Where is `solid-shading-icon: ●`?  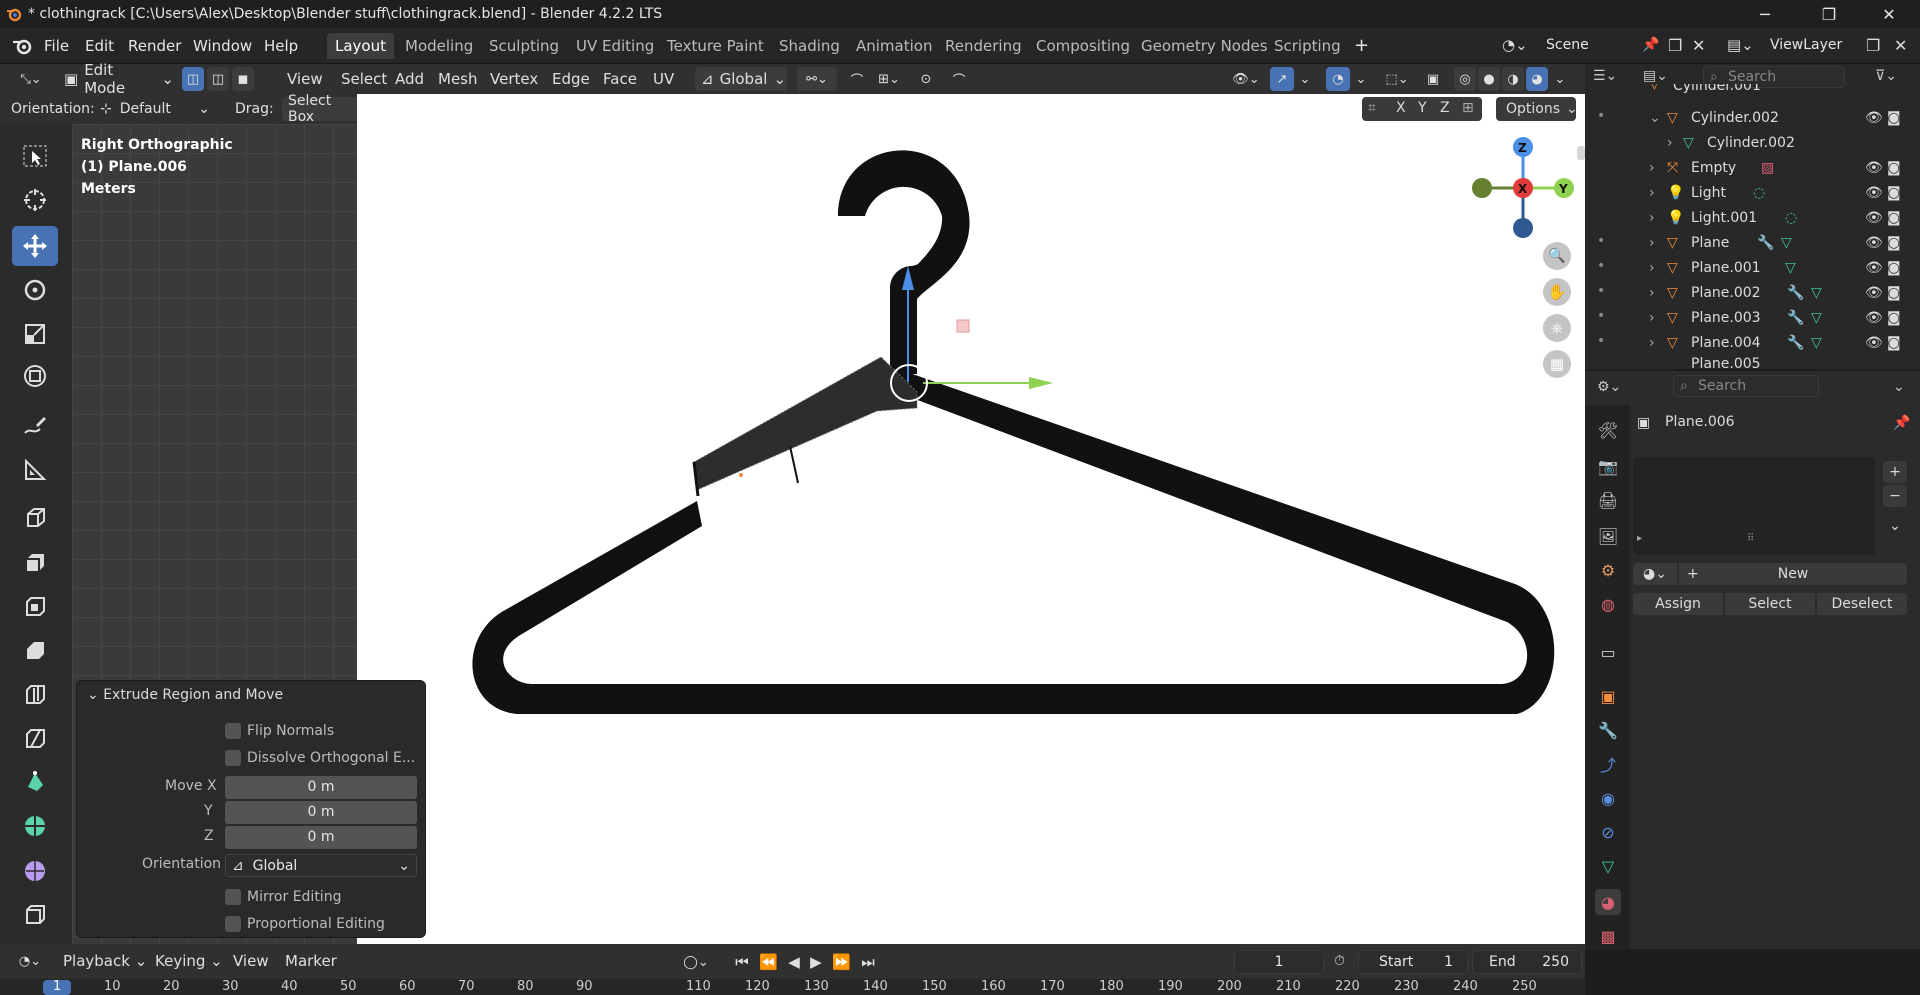 solid-shading-icon: ● is located at coordinates (1489, 79).